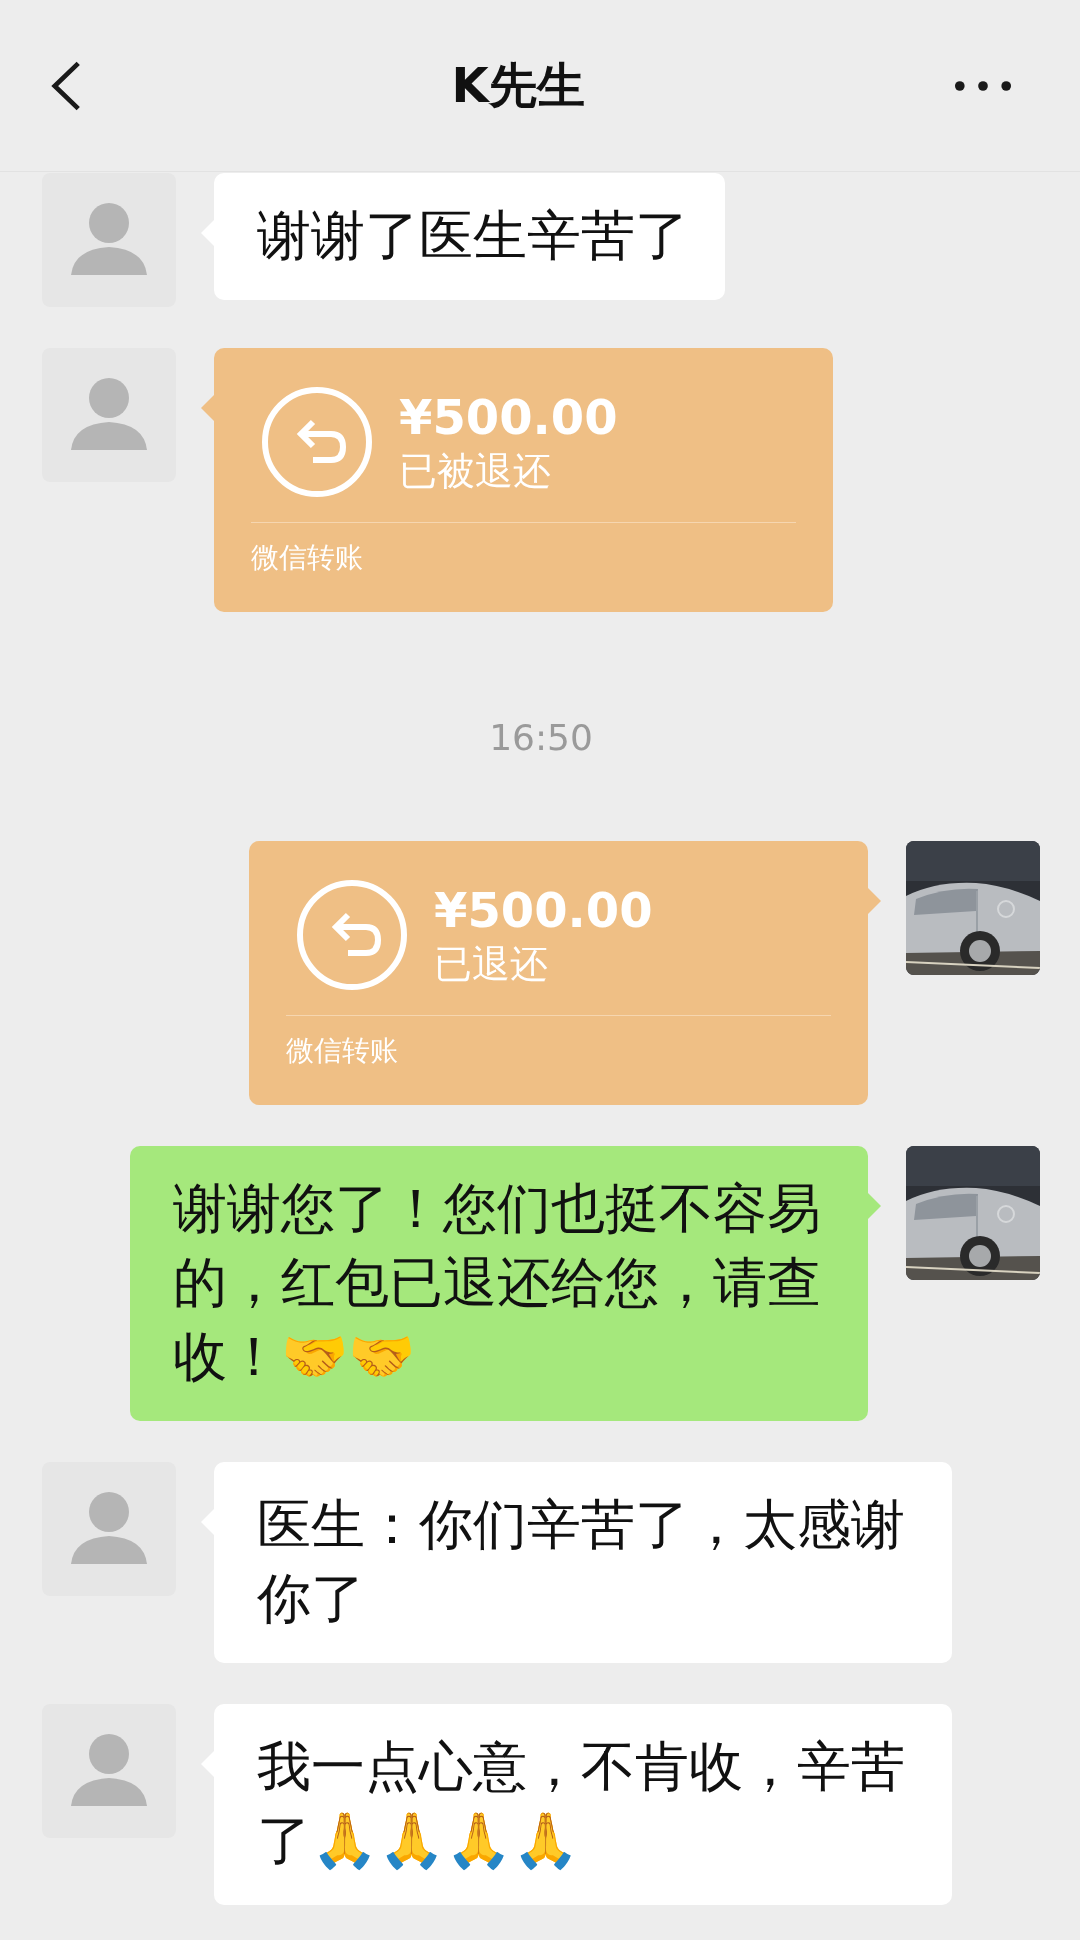 The image size is (1080, 1940). What do you see at coordinates (491, 964) in the screenshot?
I see `transfer-status: 已退还` at bounding box center [491, 964].